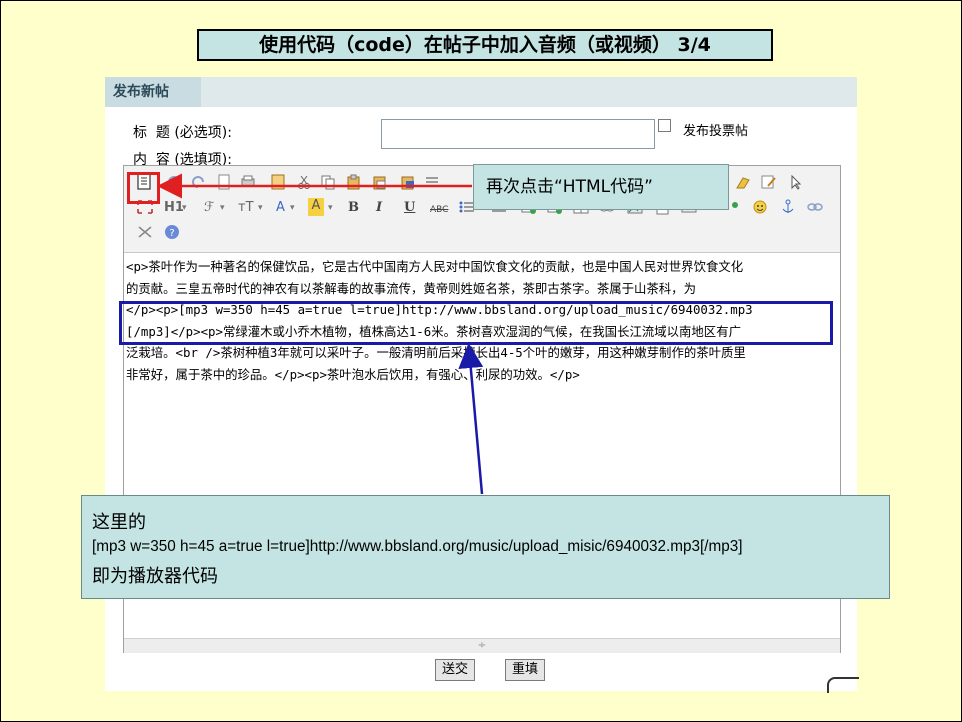 Image resolution: width=962 pixels, height=722 pixels. I want to click on highlight-button: A, so click(316, 207).